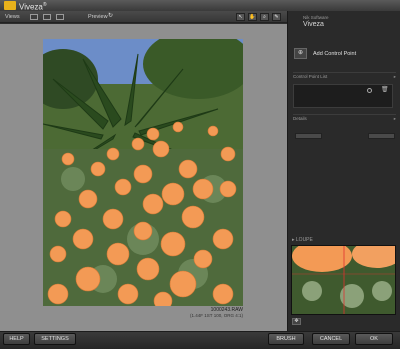 The image size is (400, 349). I want to click on eyedropper-tool-button: ✎, so click(276, 17).